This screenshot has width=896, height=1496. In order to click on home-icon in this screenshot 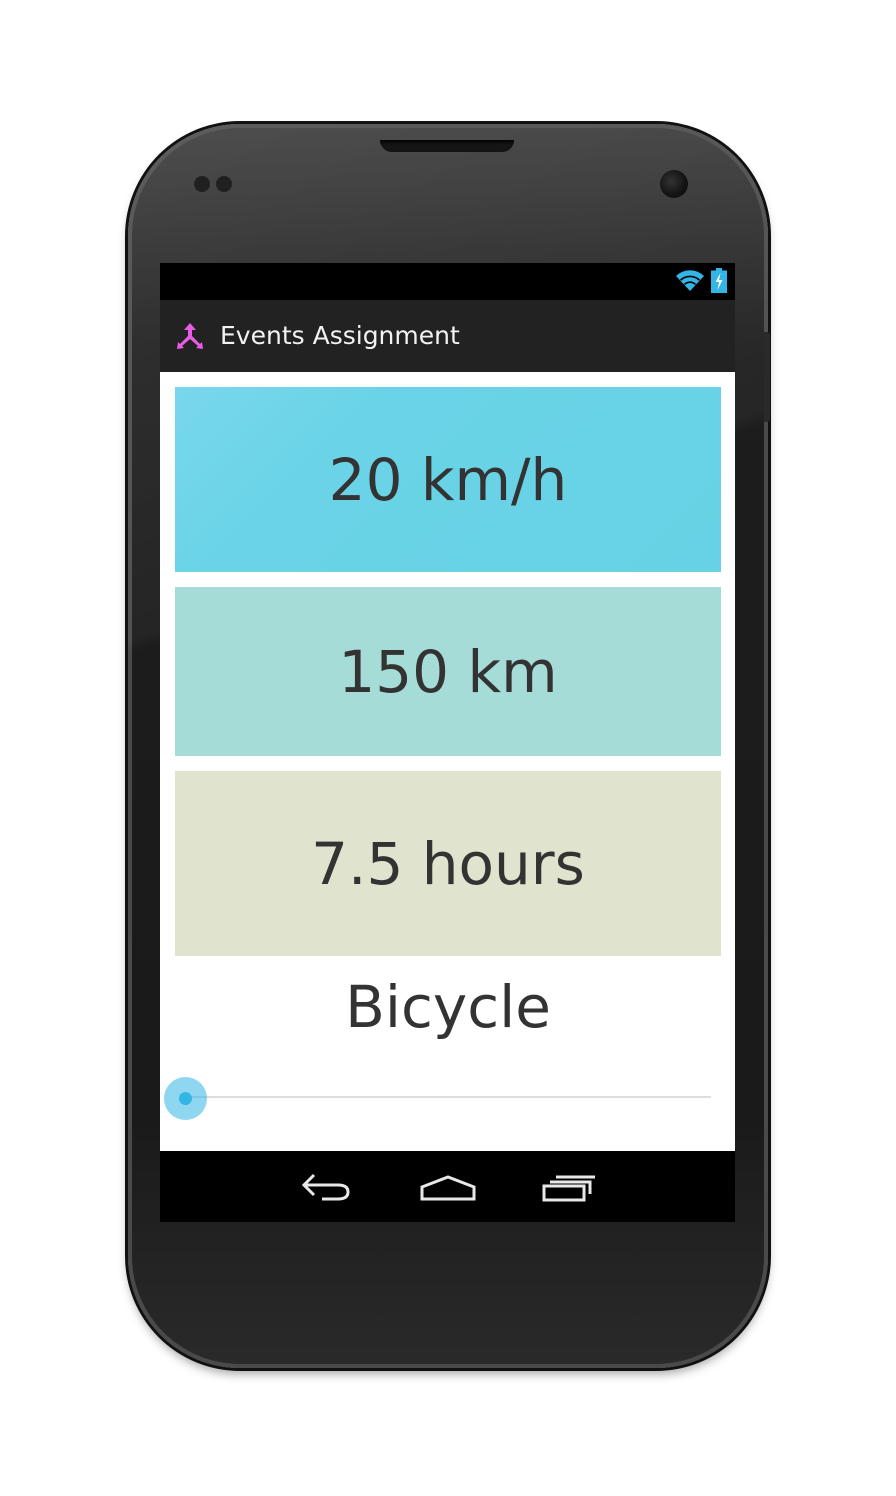, I will do `click(448, 1187)`.